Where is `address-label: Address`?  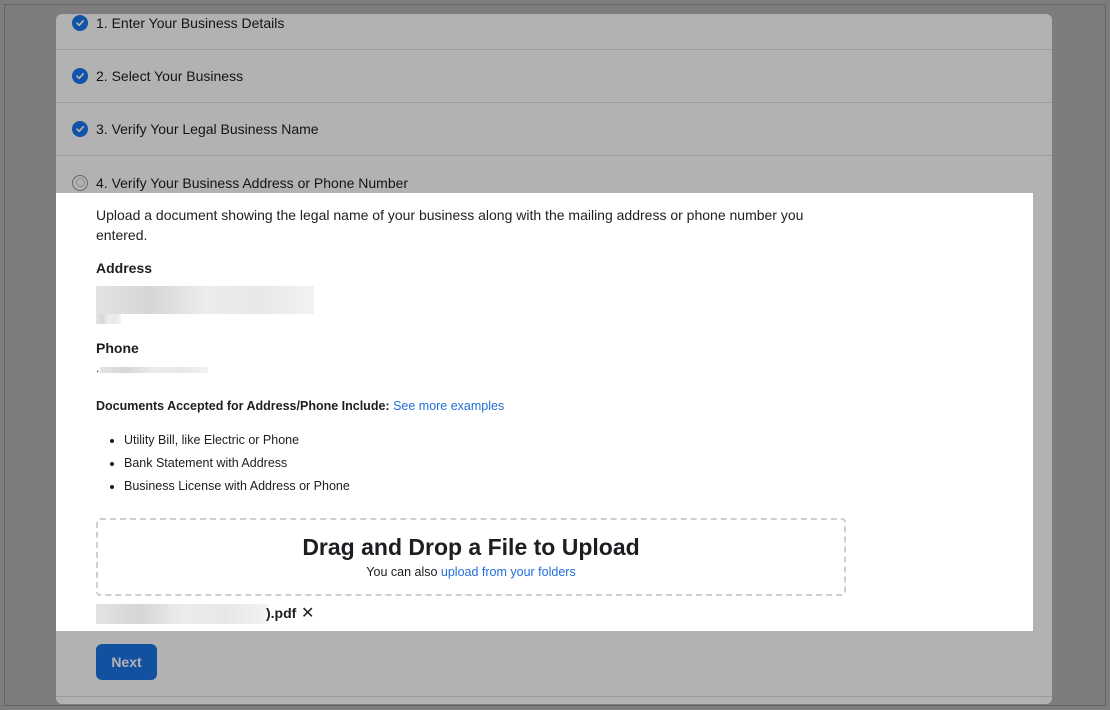
address-label: Address is located at coordinates (124, 268).